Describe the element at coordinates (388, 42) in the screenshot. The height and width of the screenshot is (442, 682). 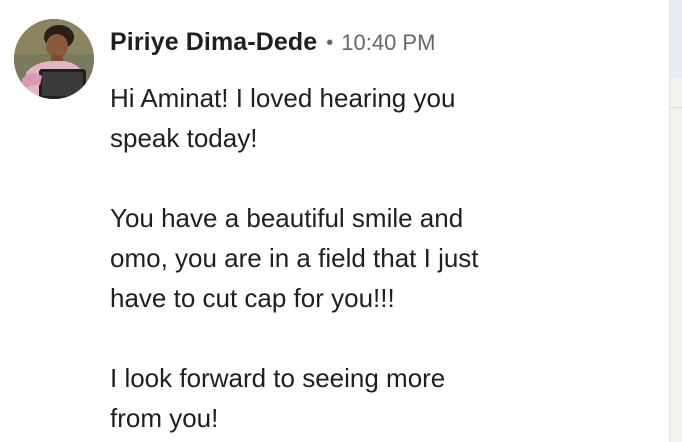
I see `message-timestamp: 10:40 PM` at that location.